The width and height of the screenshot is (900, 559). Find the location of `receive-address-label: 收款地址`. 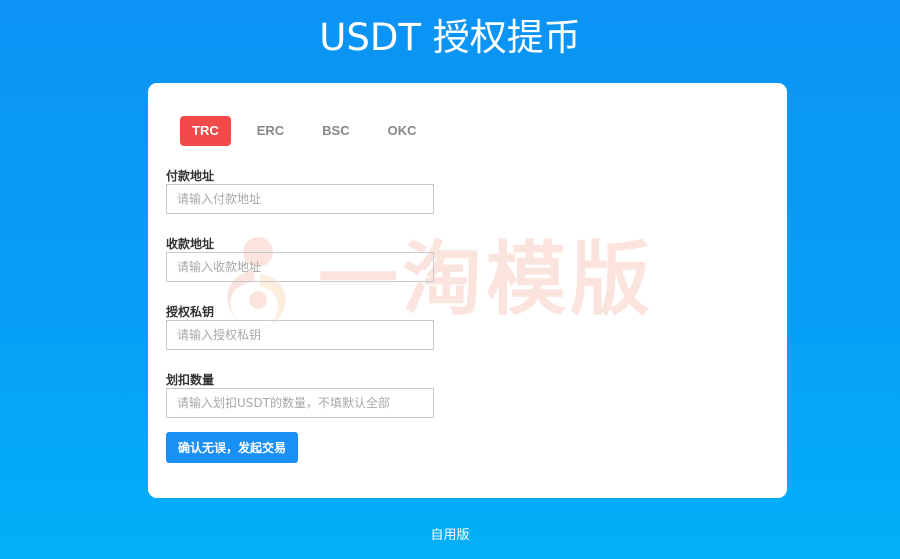

receive-address-label: 收款地址 is located at coordinates (190, 244).